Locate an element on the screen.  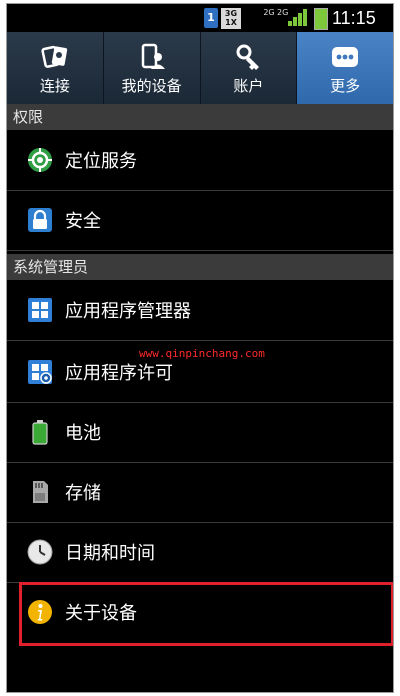
list-item-app-manager: 应用程序管理器 is located at coordinates (200, 310).